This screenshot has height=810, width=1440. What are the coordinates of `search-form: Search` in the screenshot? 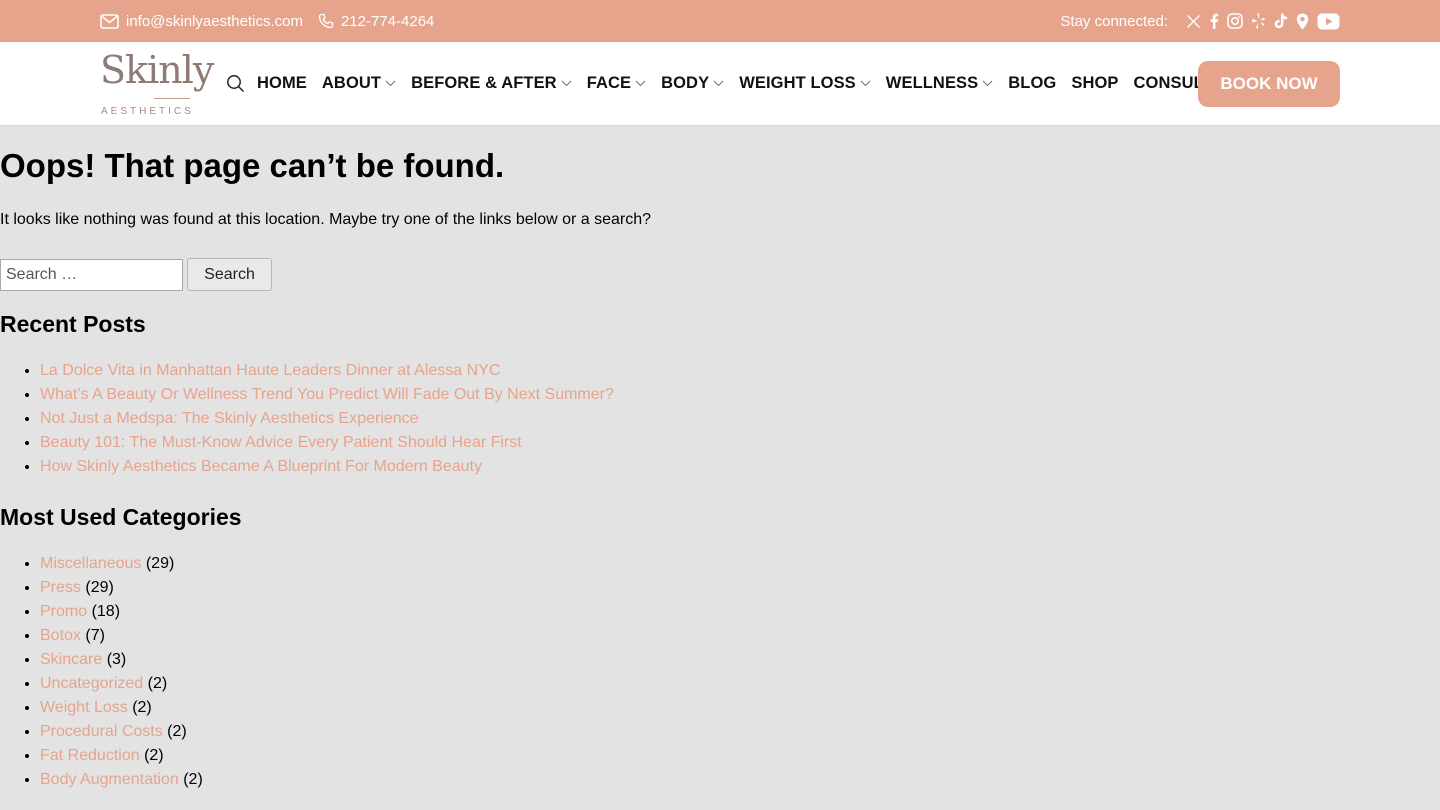 It's located at (136, 274).